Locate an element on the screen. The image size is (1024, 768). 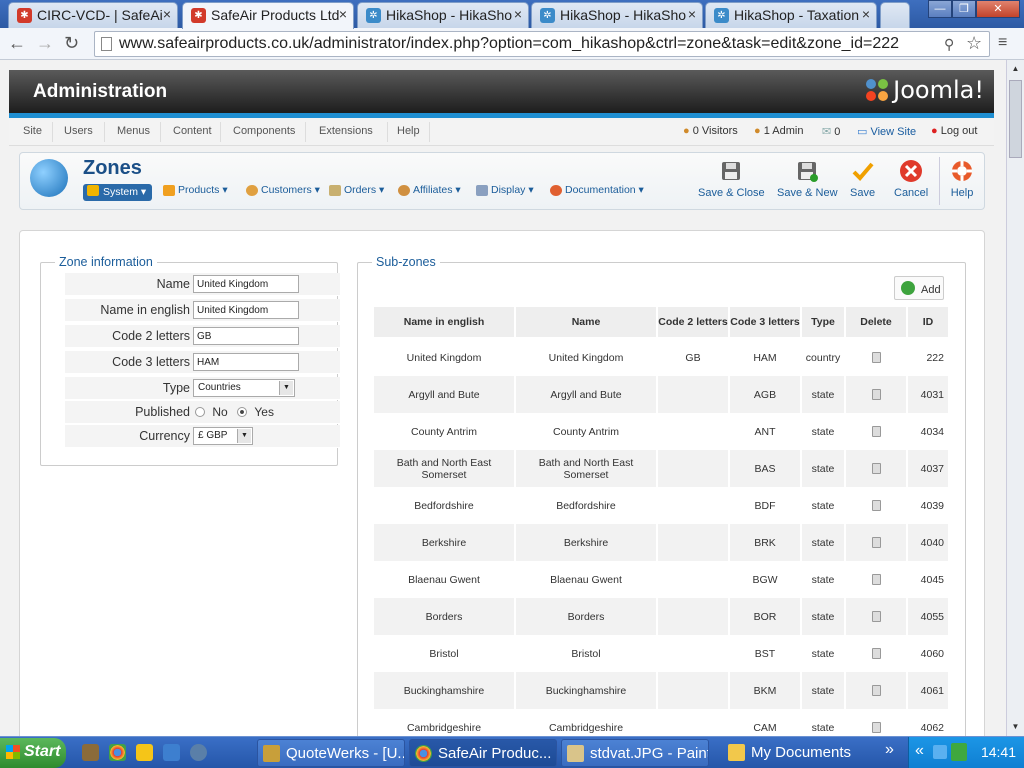
new-tab-button is located at coordinates (895, 15).